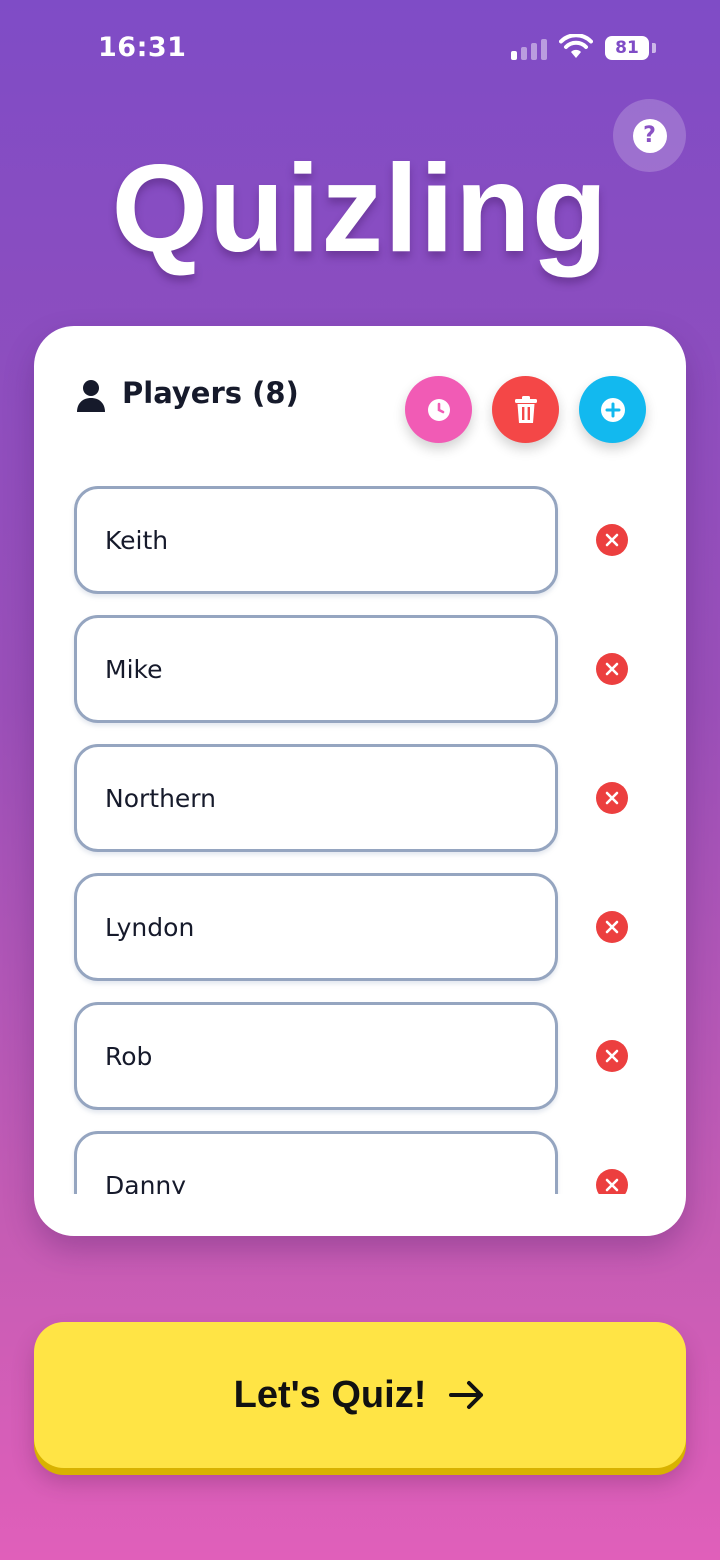 Image resolution: width=720 pixels, height=1560 pixels. I want to click on battery-icon: 81, so click(627, 48).